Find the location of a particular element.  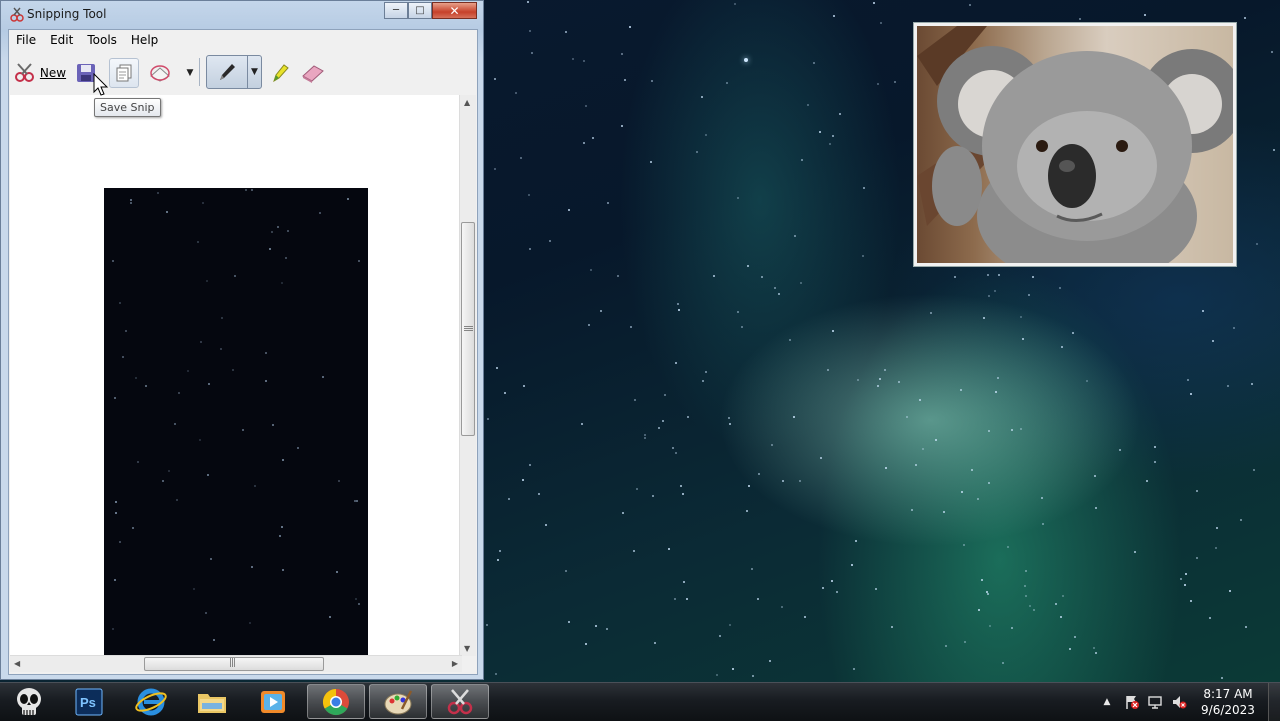

maximize-button: □ is located at coordinates (420, 10).